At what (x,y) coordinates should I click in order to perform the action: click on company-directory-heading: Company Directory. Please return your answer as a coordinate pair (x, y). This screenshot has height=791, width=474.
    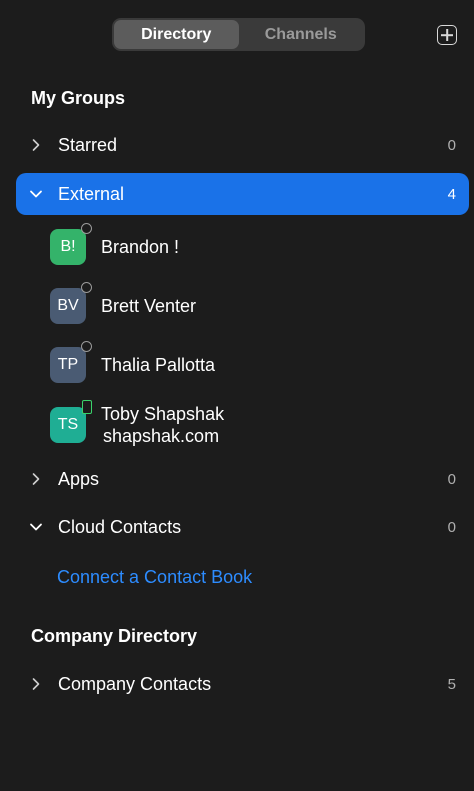
    Looking at the image, I should click on (114, 636).